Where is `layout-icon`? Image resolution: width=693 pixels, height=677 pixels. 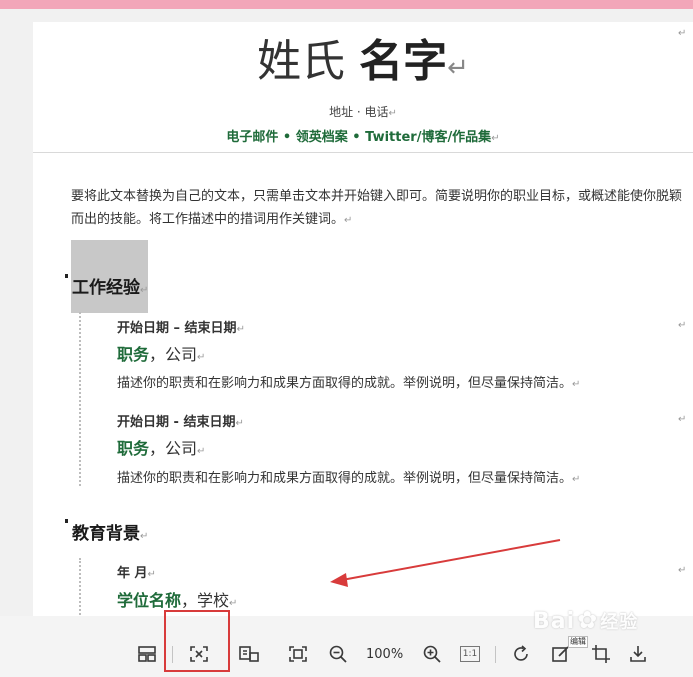 layout-icon is located at coordinates (147, 654).